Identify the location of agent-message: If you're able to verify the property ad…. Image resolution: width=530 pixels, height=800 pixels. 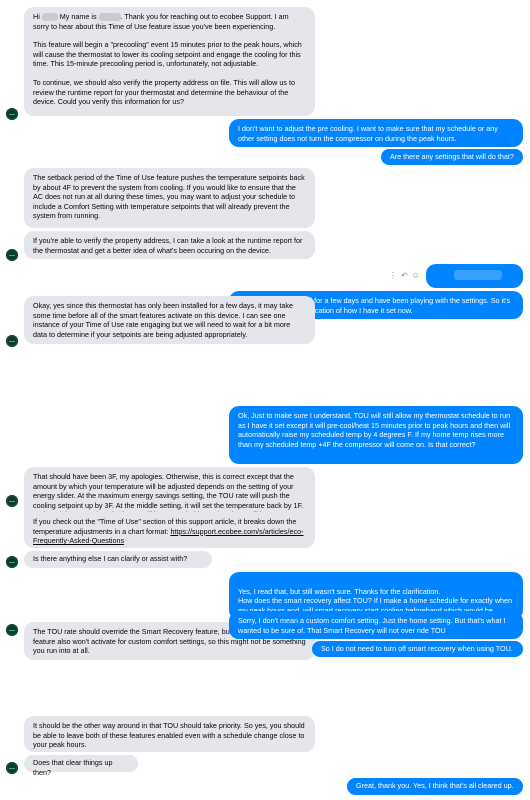
(169, 245).